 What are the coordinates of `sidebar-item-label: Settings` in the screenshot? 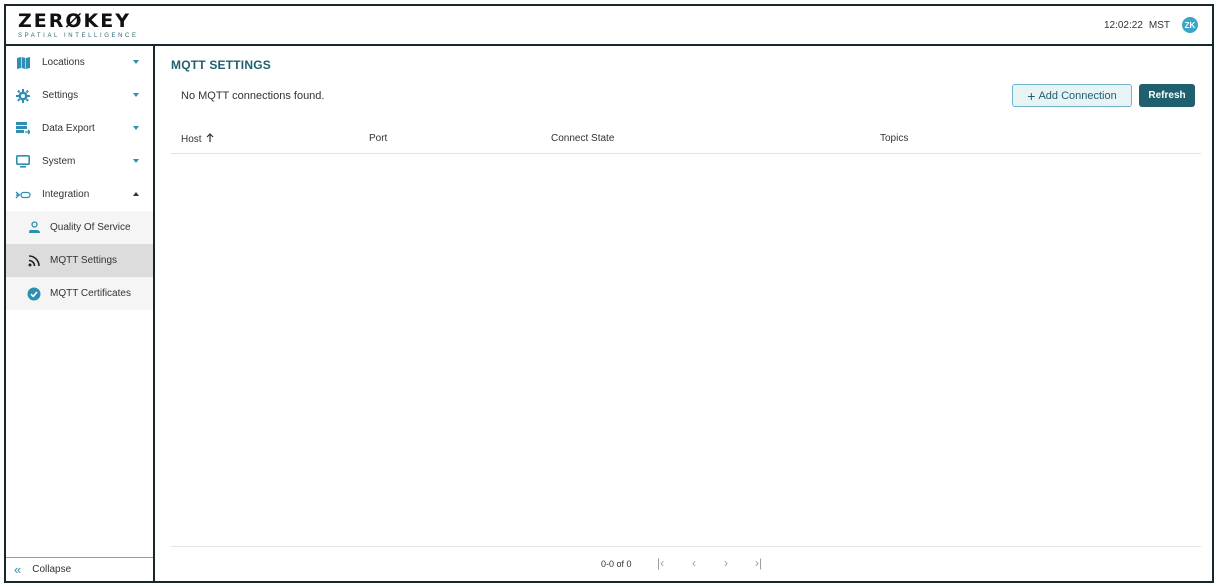 It's located at (60, 95).